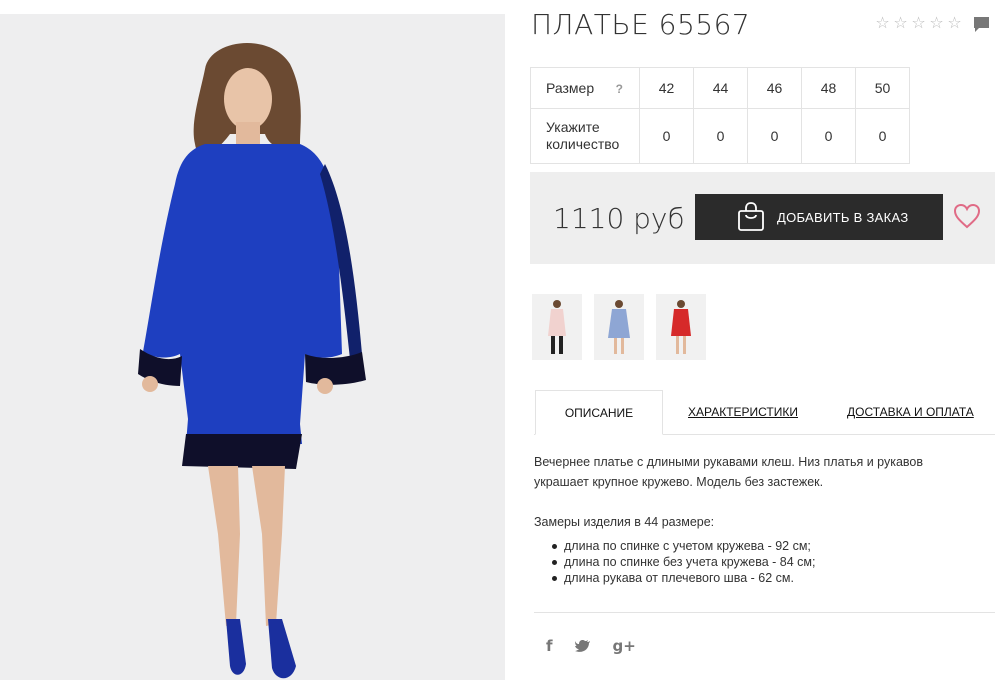 Image resolution: width=995 pixels, height=680 pixels. What do you see at coordinates (570, 87) in the screenshot?
I see `size-label: Размер` at bounding box center [570, 87].